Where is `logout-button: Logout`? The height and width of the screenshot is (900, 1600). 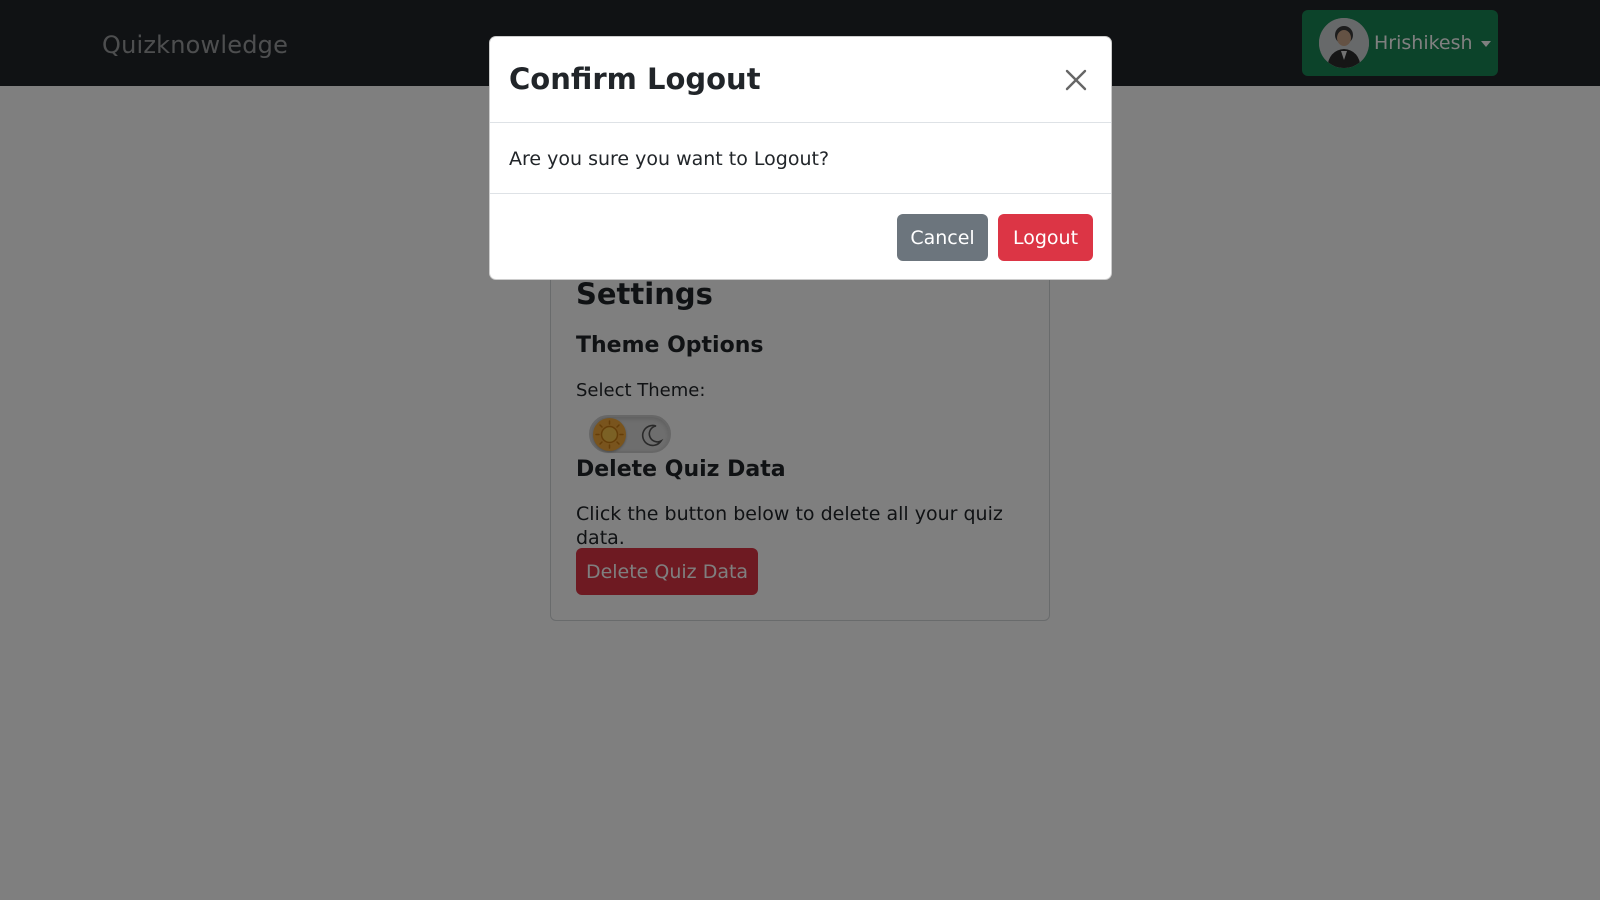 logout-button: Logout is located at coordinates (1045, 237).